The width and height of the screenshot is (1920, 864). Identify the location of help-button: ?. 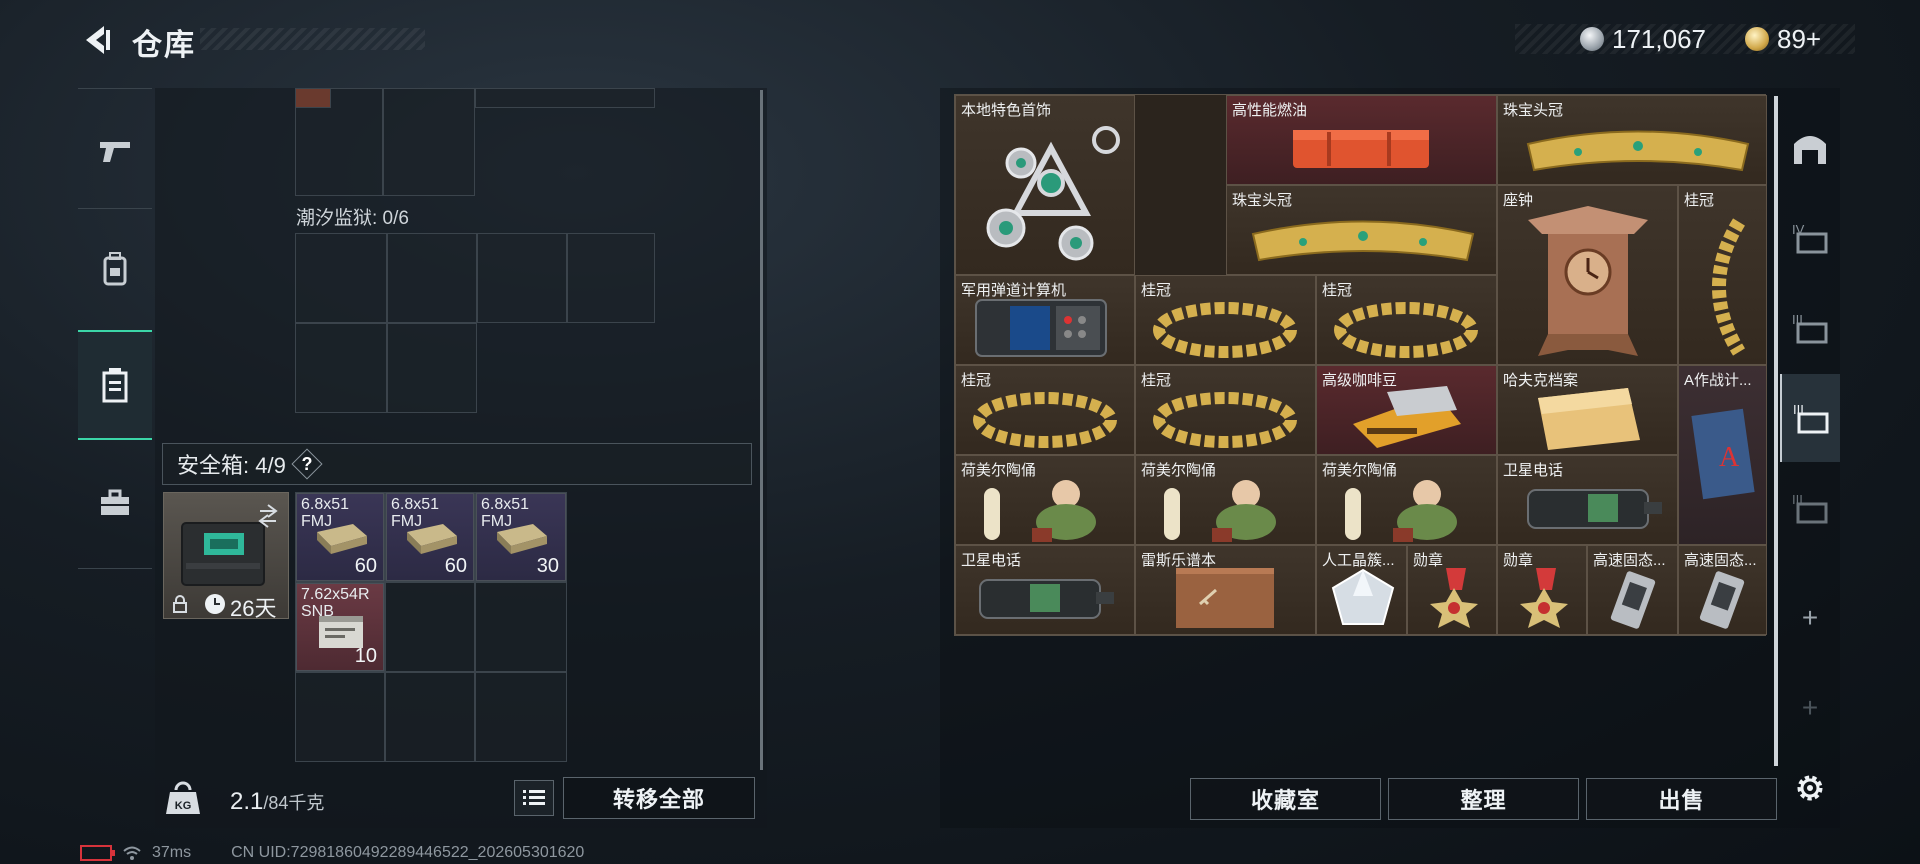
(307, 464).